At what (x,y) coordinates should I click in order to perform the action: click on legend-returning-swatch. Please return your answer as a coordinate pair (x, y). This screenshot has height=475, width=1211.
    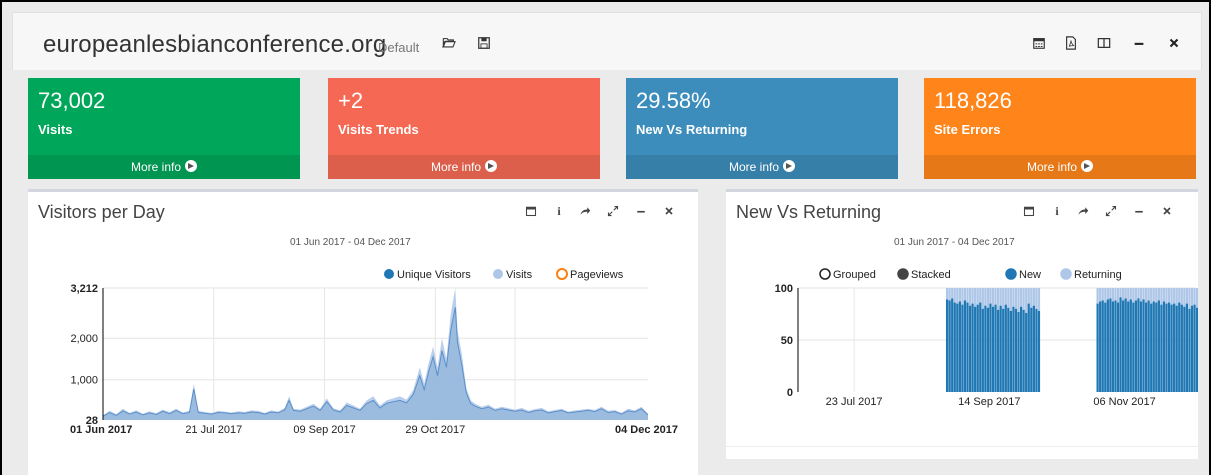
    Looking at the image, I should click on (1066, 274).